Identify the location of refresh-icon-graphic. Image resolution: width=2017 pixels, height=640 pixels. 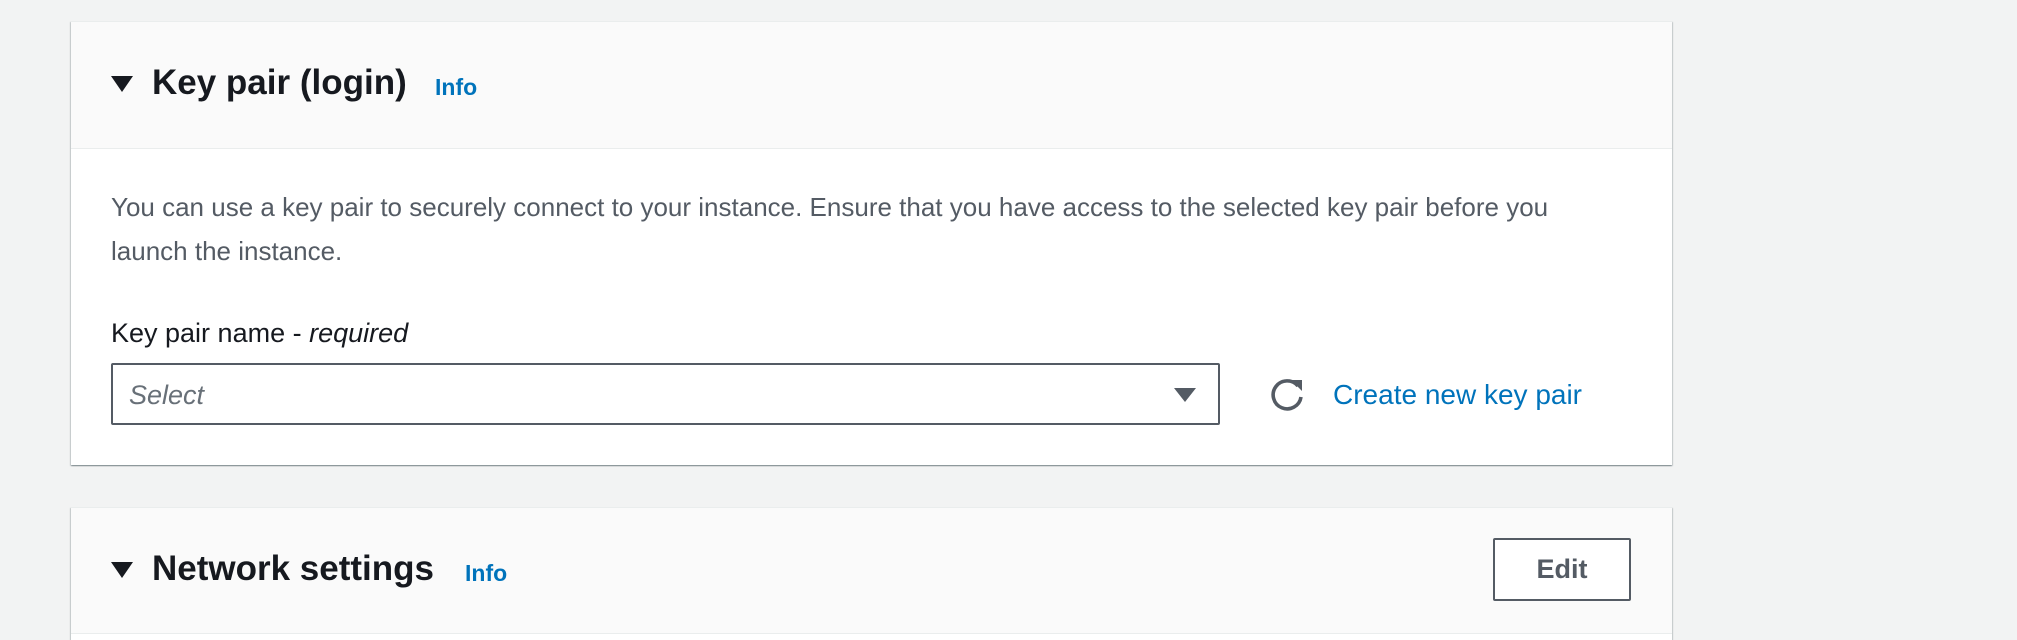
(1287, 395).